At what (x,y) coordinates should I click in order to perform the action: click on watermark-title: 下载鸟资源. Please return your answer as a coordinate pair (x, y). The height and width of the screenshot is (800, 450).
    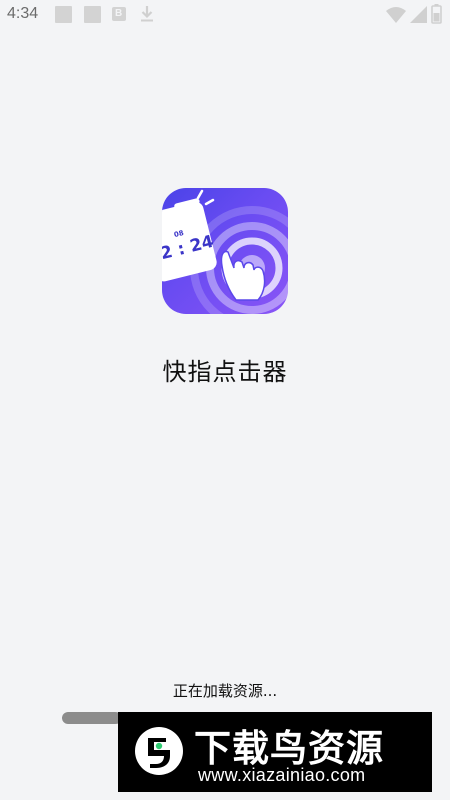
    Looking at the image, I should click on (289, 748).